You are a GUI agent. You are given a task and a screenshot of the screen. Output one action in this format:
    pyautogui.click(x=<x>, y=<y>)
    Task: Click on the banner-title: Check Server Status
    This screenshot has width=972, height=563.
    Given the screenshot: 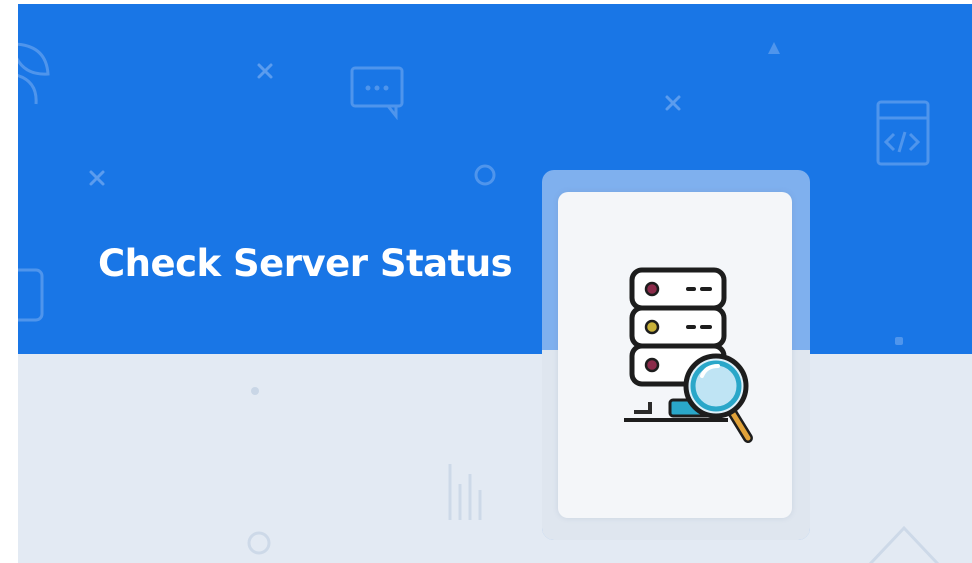 What is the action you would take?
    pyautogui.click(x=305, y=263)
    